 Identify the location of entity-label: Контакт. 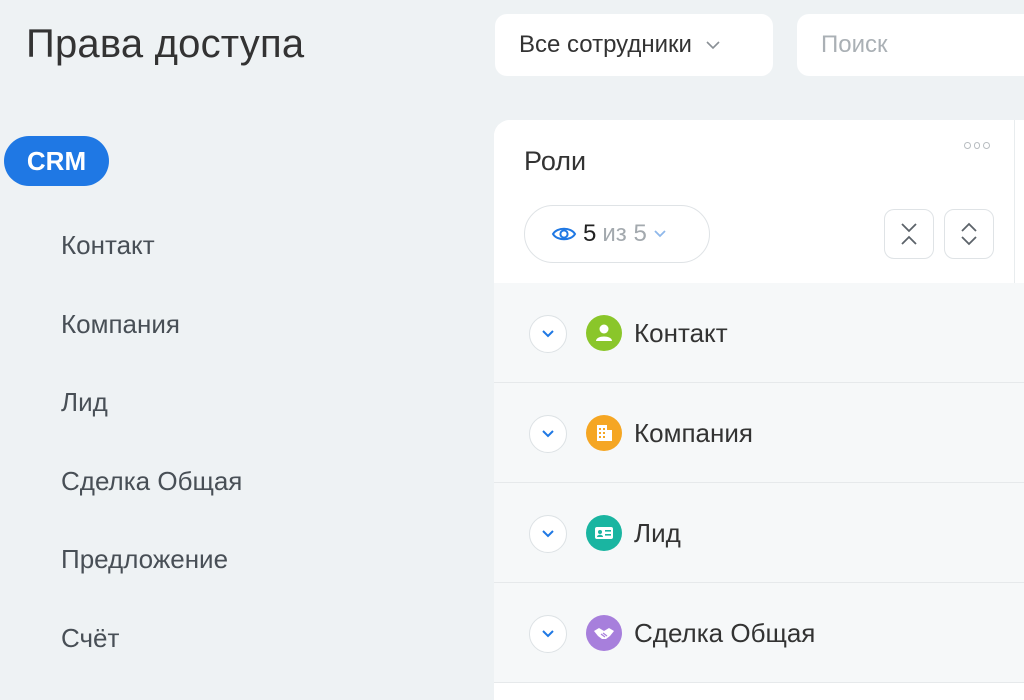
(681, 333).